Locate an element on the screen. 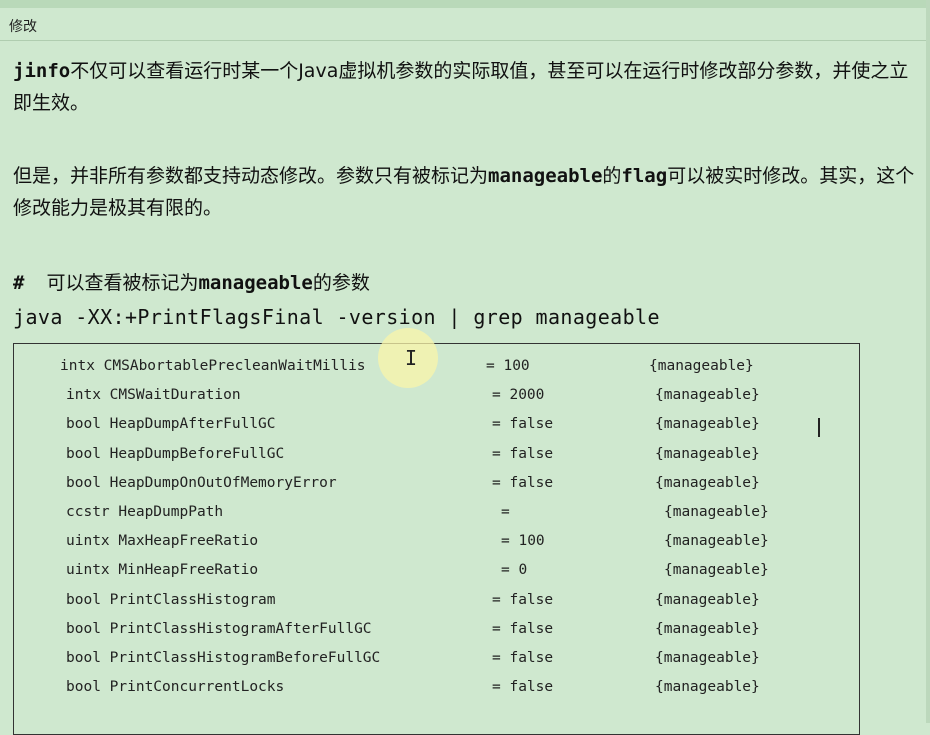  flag-type-name: bool PrintClassHistogramBeforeFullGC is located at coordinates (223, 658).